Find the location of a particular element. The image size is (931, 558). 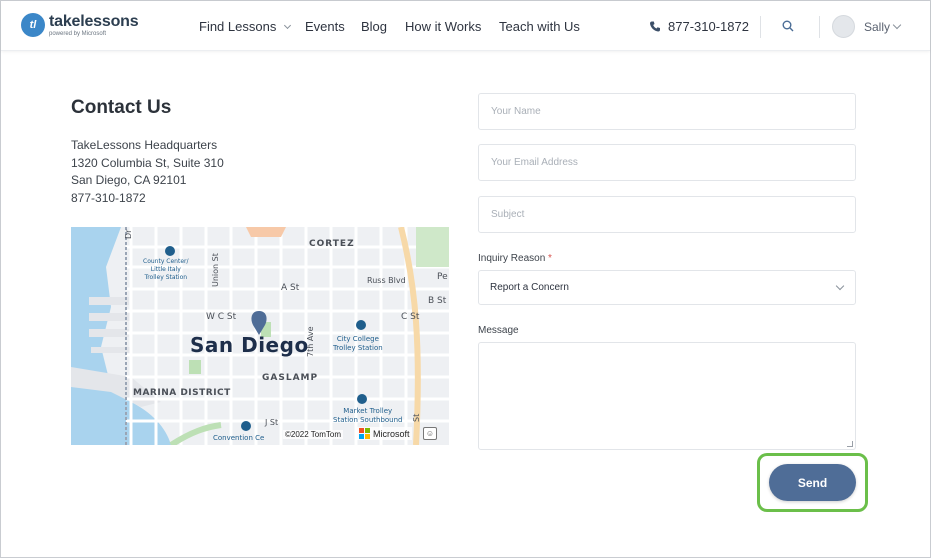

map-label-gaslamp: GASLAMP is located at coordinates (290, 378).